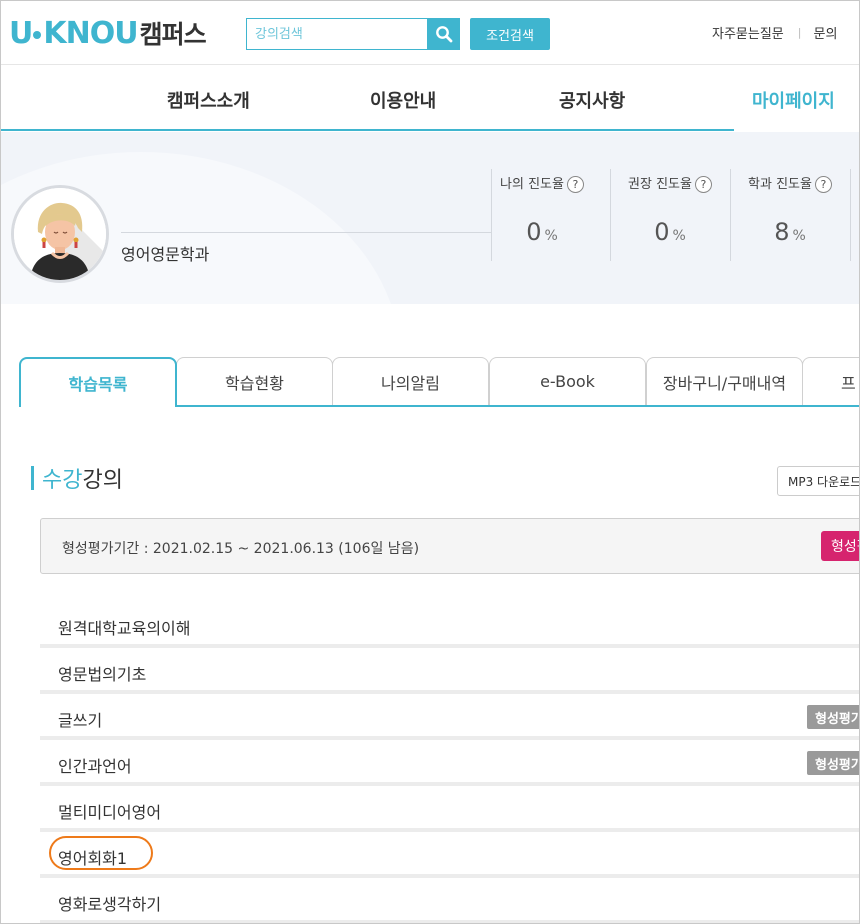 This screenshot has width=860, height=924. Describe the element at coordinates (92, 857) in the screenshot. I see `course-name: 영어회화1` at that location.